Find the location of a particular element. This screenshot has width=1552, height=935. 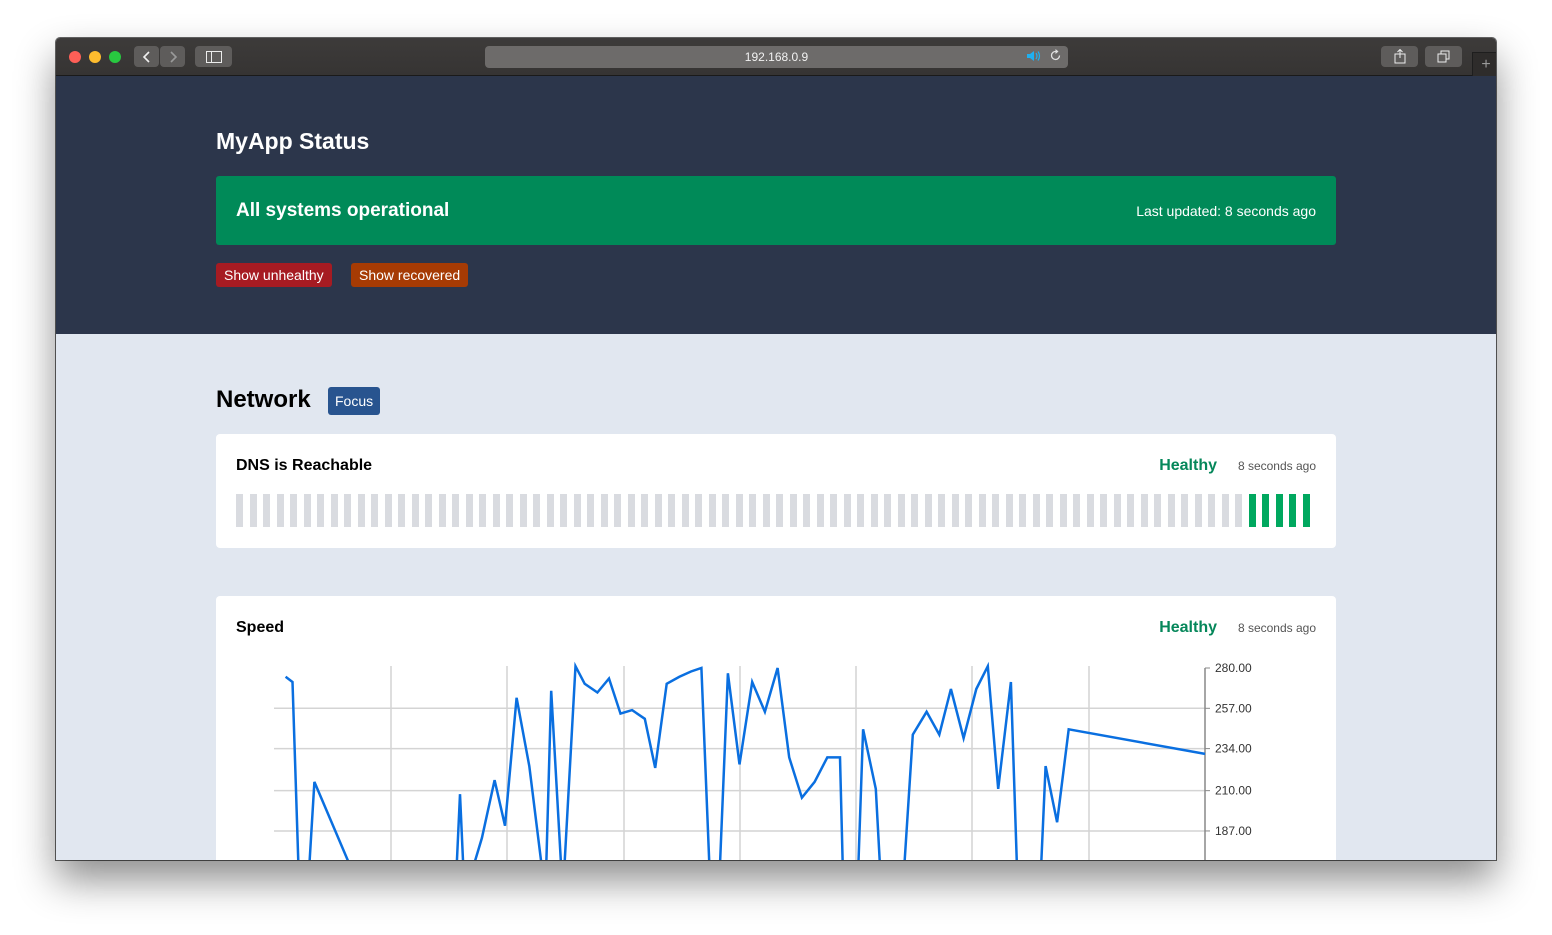

show-recovered-button: Show recovered is located at coordinates (410, 275).